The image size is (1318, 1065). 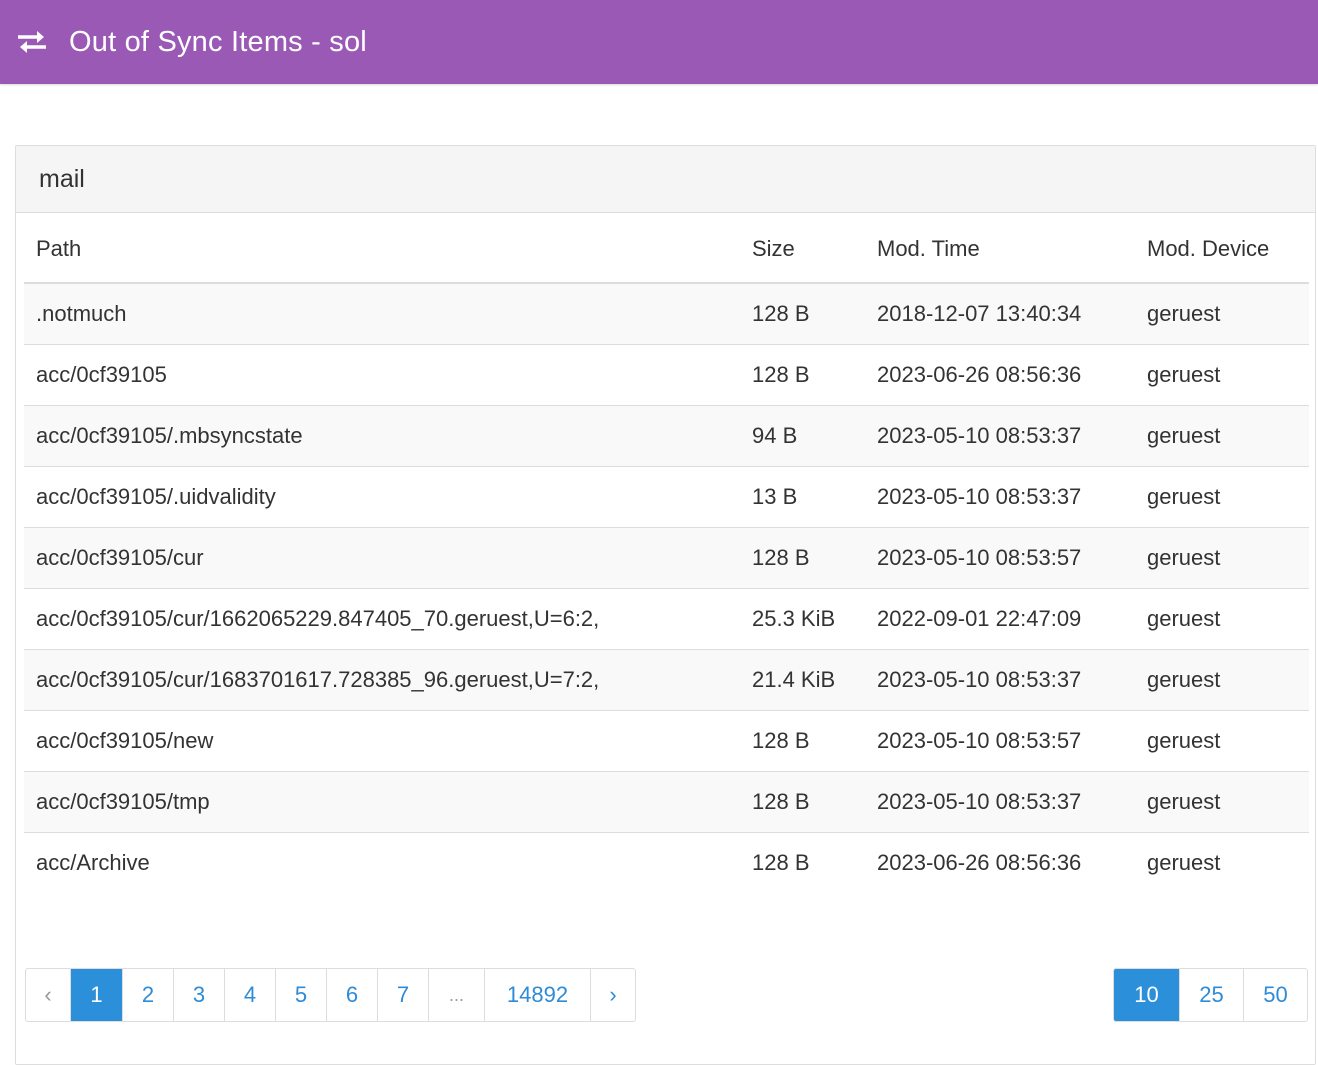 I want to click on page-size-option-25: 25, so click(x=1211, y=995).